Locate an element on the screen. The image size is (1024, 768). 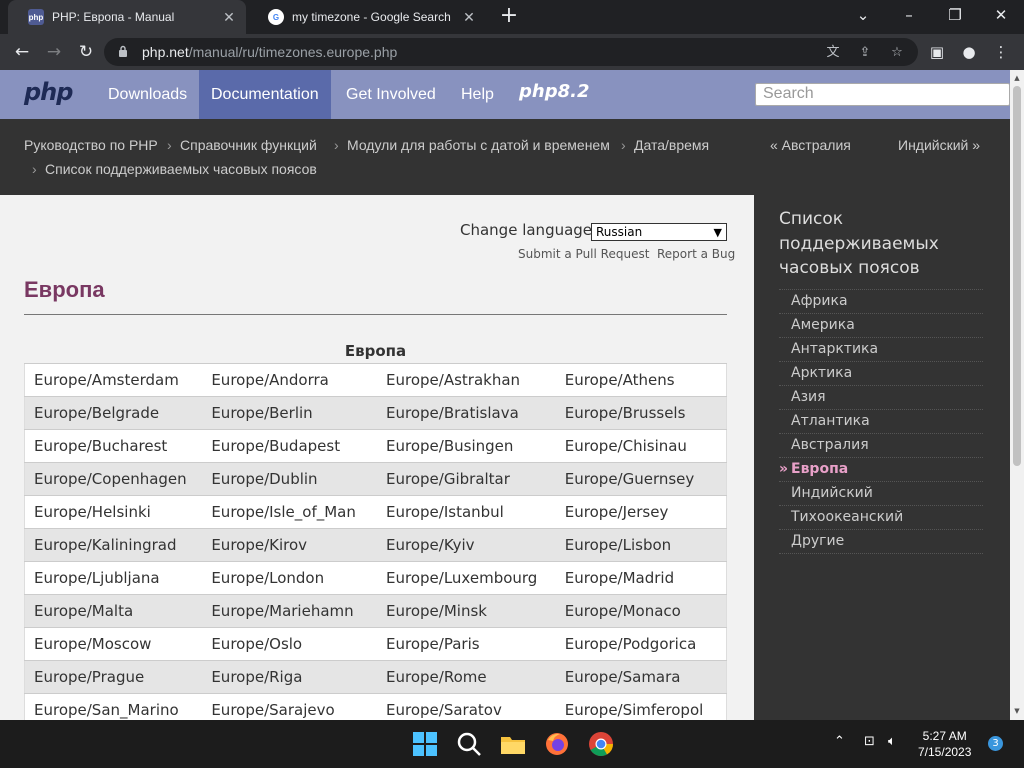
breadcrumb-item: Дата/время is located at coordinates (671, 145).